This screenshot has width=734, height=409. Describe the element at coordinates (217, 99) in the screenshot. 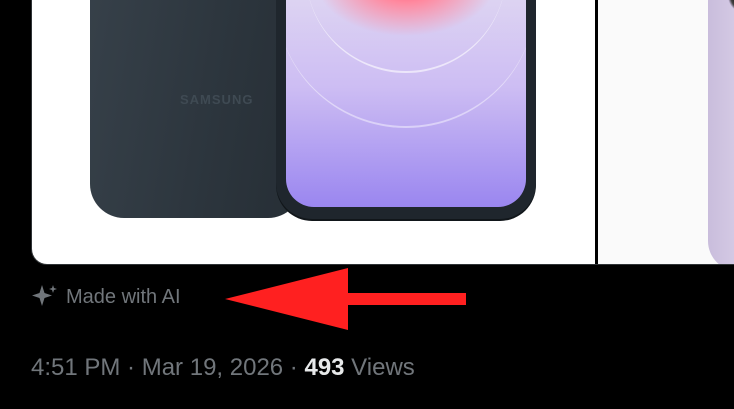

I see `brand-text: SAMSUNG` at that location.